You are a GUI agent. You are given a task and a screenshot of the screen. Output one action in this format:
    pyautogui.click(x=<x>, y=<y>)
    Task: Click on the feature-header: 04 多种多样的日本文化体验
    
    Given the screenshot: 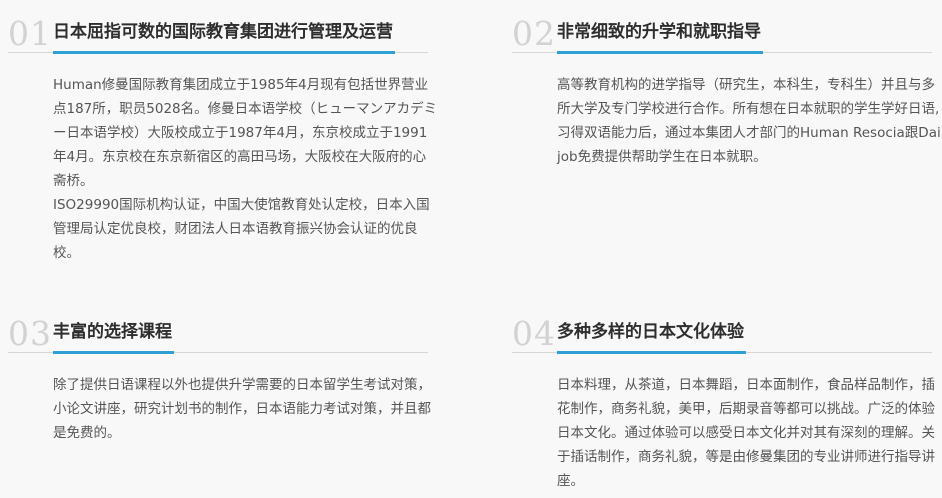 What is the action you would take?
    pyautogui.click(x=722, y=334)
    